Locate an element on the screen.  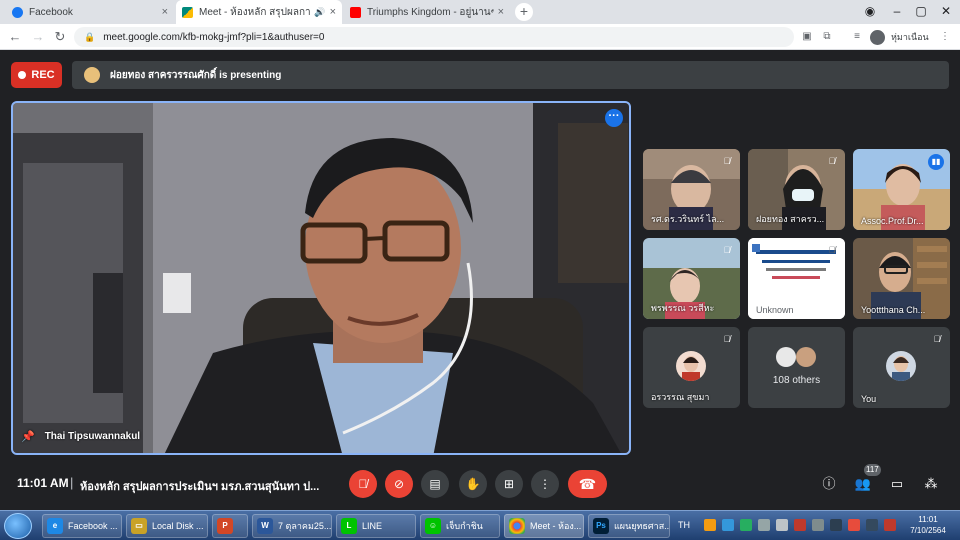
reading-list-icon: ≡ is located at coordinates (857, 37).